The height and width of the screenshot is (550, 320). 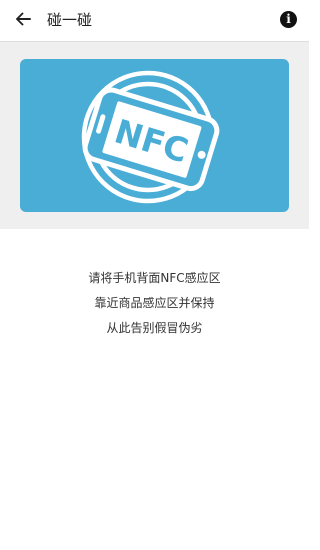 I want to click on instruction-line-3: 从此告别假冒伪劣, so click(x=154, y=328).